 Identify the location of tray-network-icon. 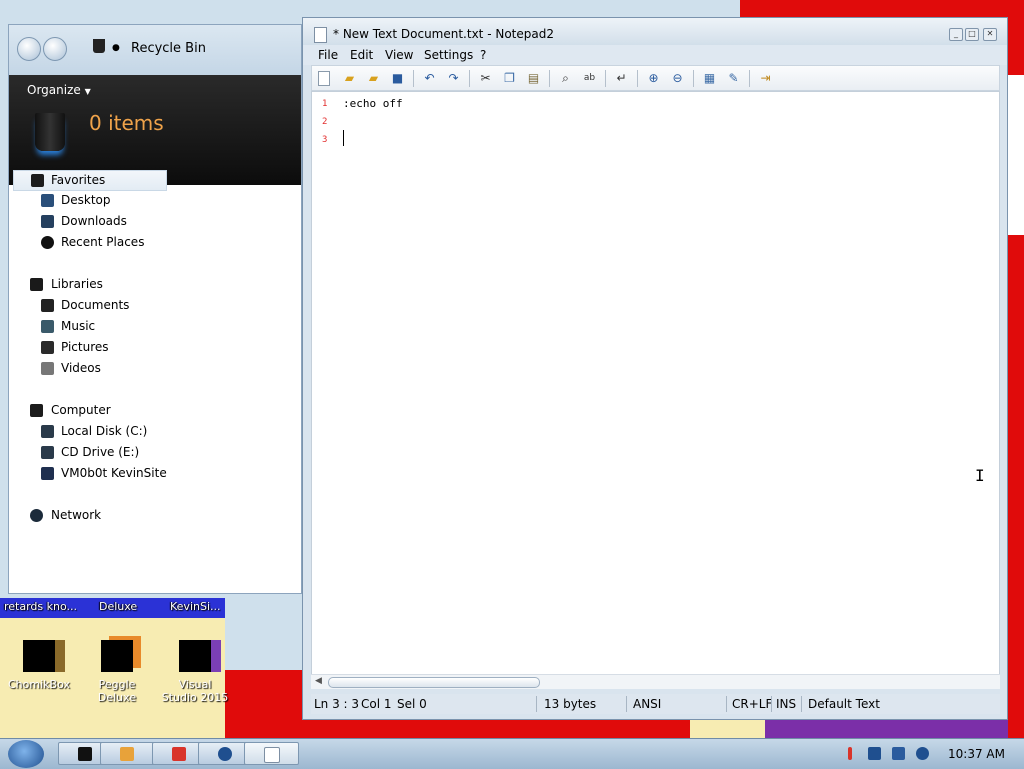
(898, 753).